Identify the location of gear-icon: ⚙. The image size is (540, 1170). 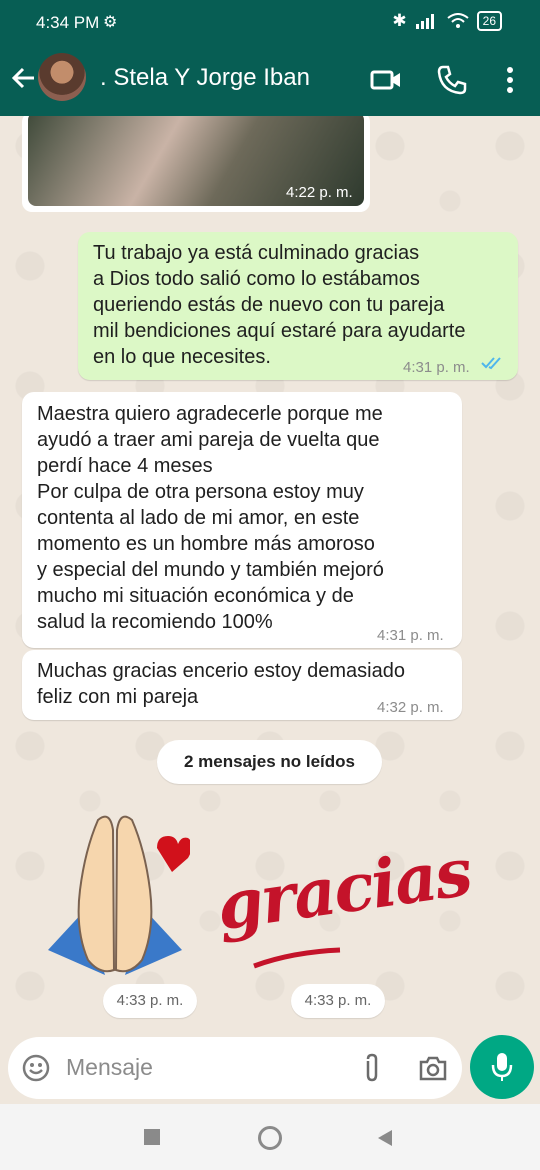
(110, 22).